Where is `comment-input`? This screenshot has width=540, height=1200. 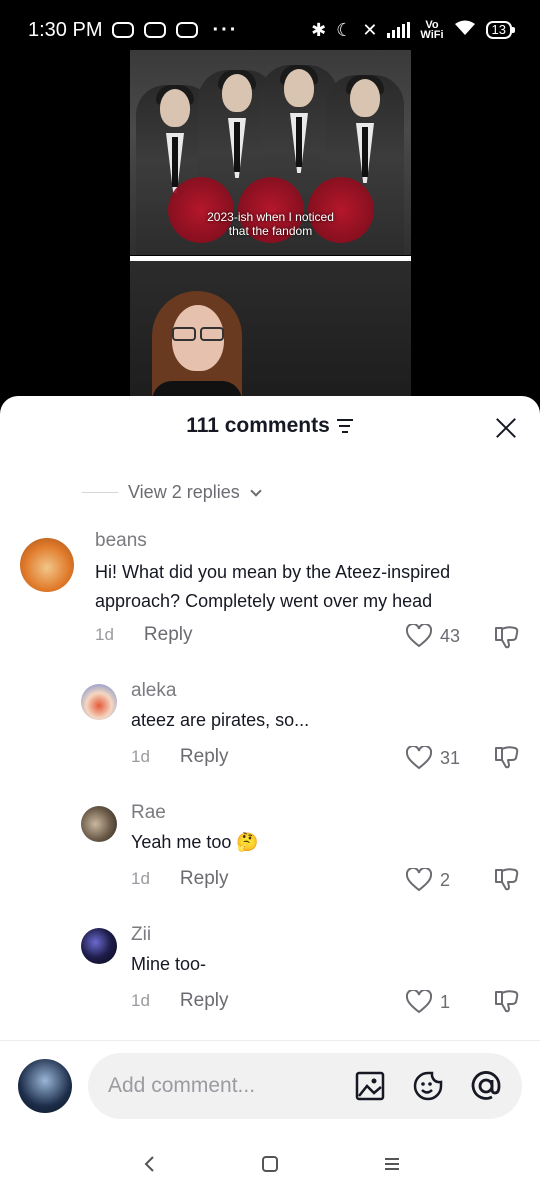
comment-input is located at coordinates (228, 1086).